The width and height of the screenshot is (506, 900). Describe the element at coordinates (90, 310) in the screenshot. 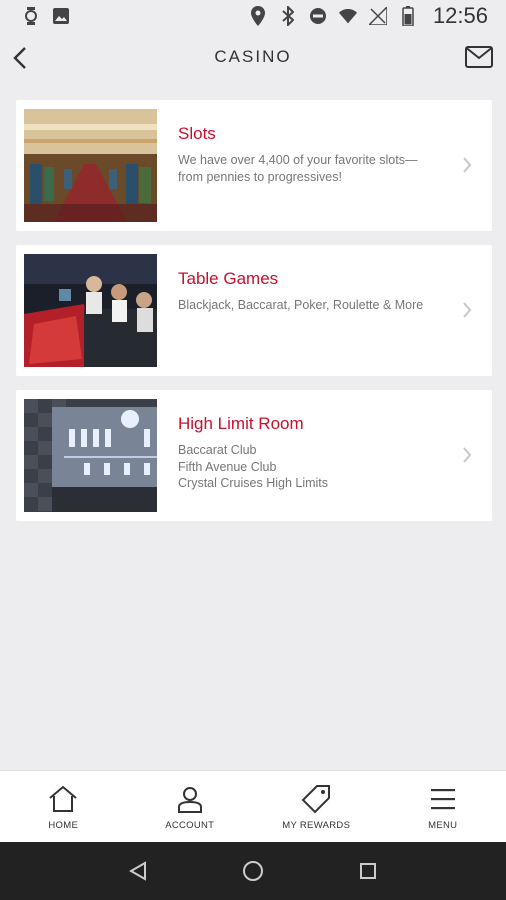

I see `table-games-photo` at that location.